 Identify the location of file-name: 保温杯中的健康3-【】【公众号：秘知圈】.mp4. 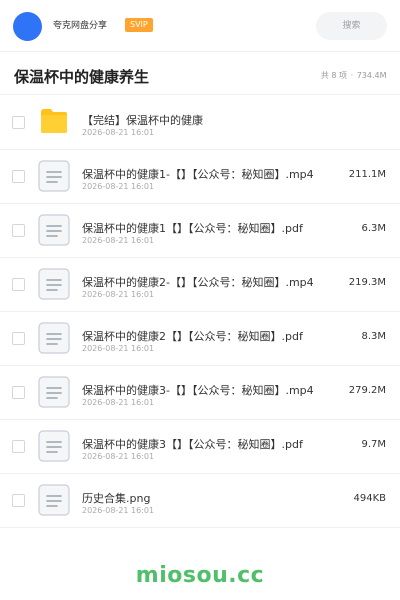
(198, 390).